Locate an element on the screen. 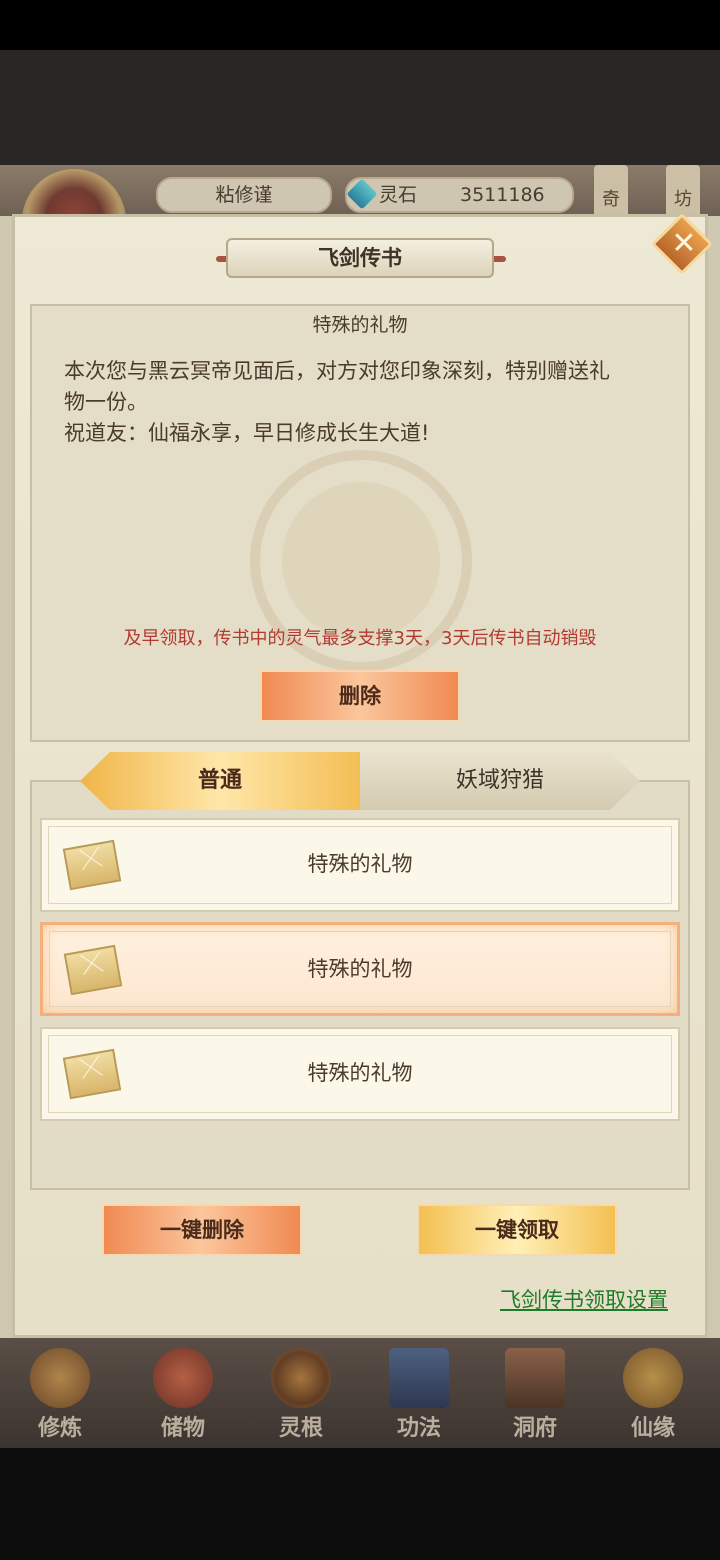 This screenshot has width=720, height=1560. game-hud: 粘修谨 灵石 3511186 奇 坊 is located at coordinates (360, 219).